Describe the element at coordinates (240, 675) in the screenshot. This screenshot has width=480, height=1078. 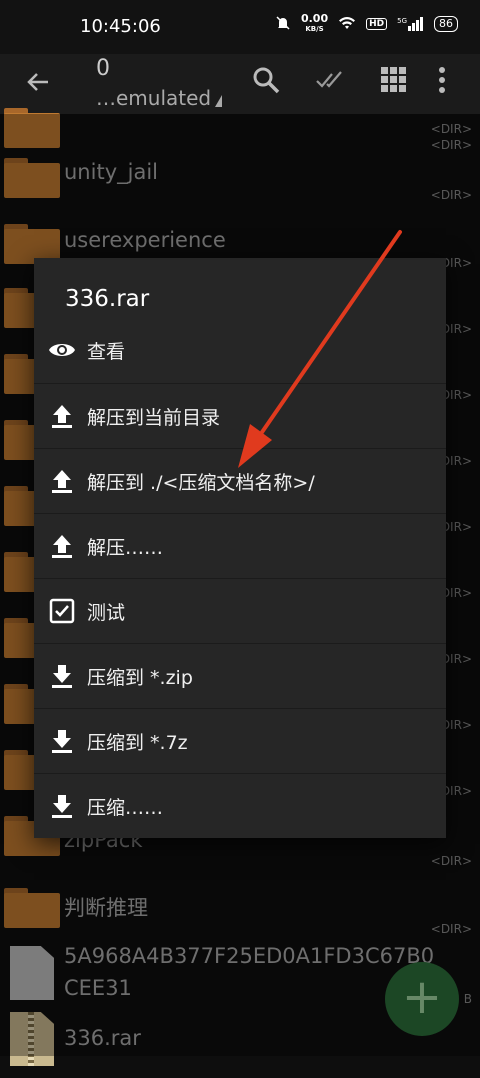
I see `menu-item-compress-zip: 压缩到 *.zip` at that location.